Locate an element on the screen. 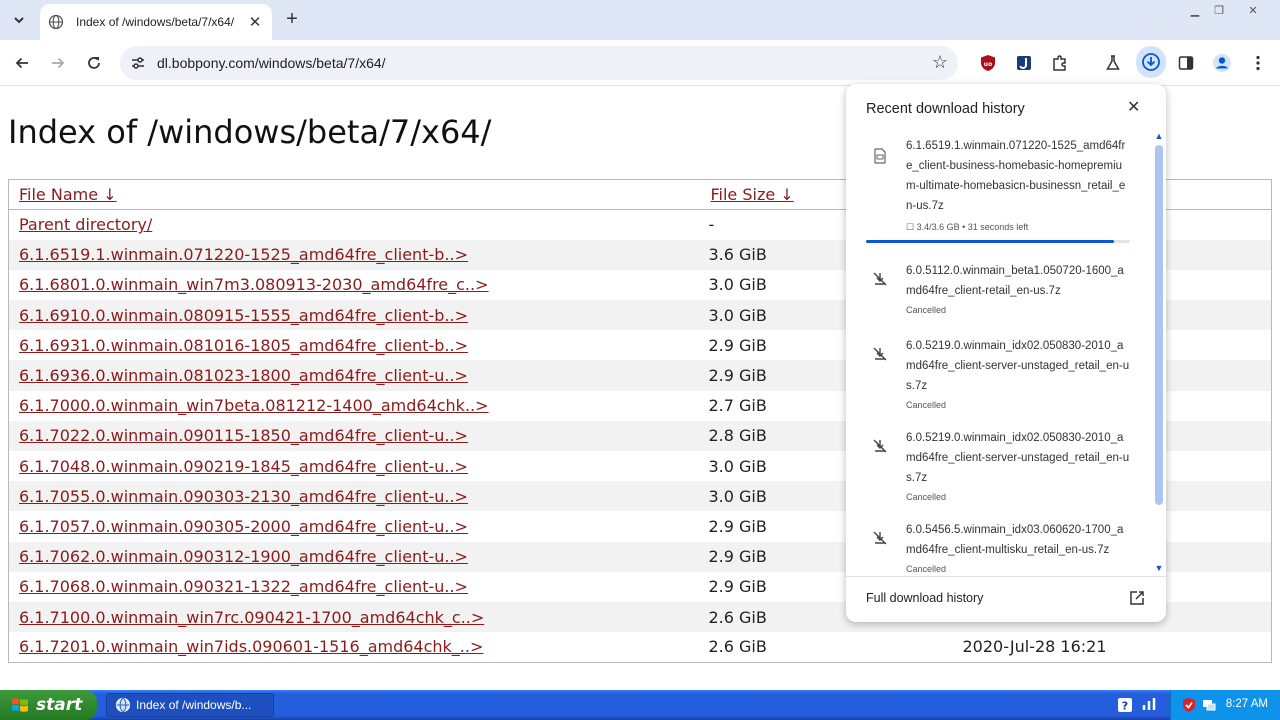  labs-icon is located at coordinates (1113, 63).